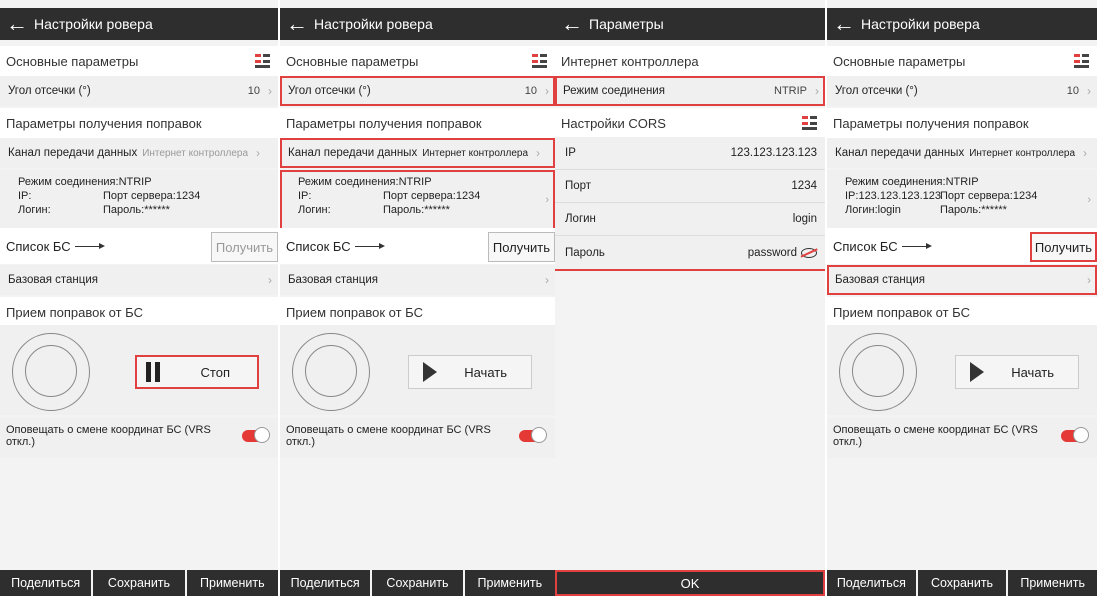  Describe the element at coordinates (369, 245) in the screenshot. I see `arrow-right-icon` at that location.